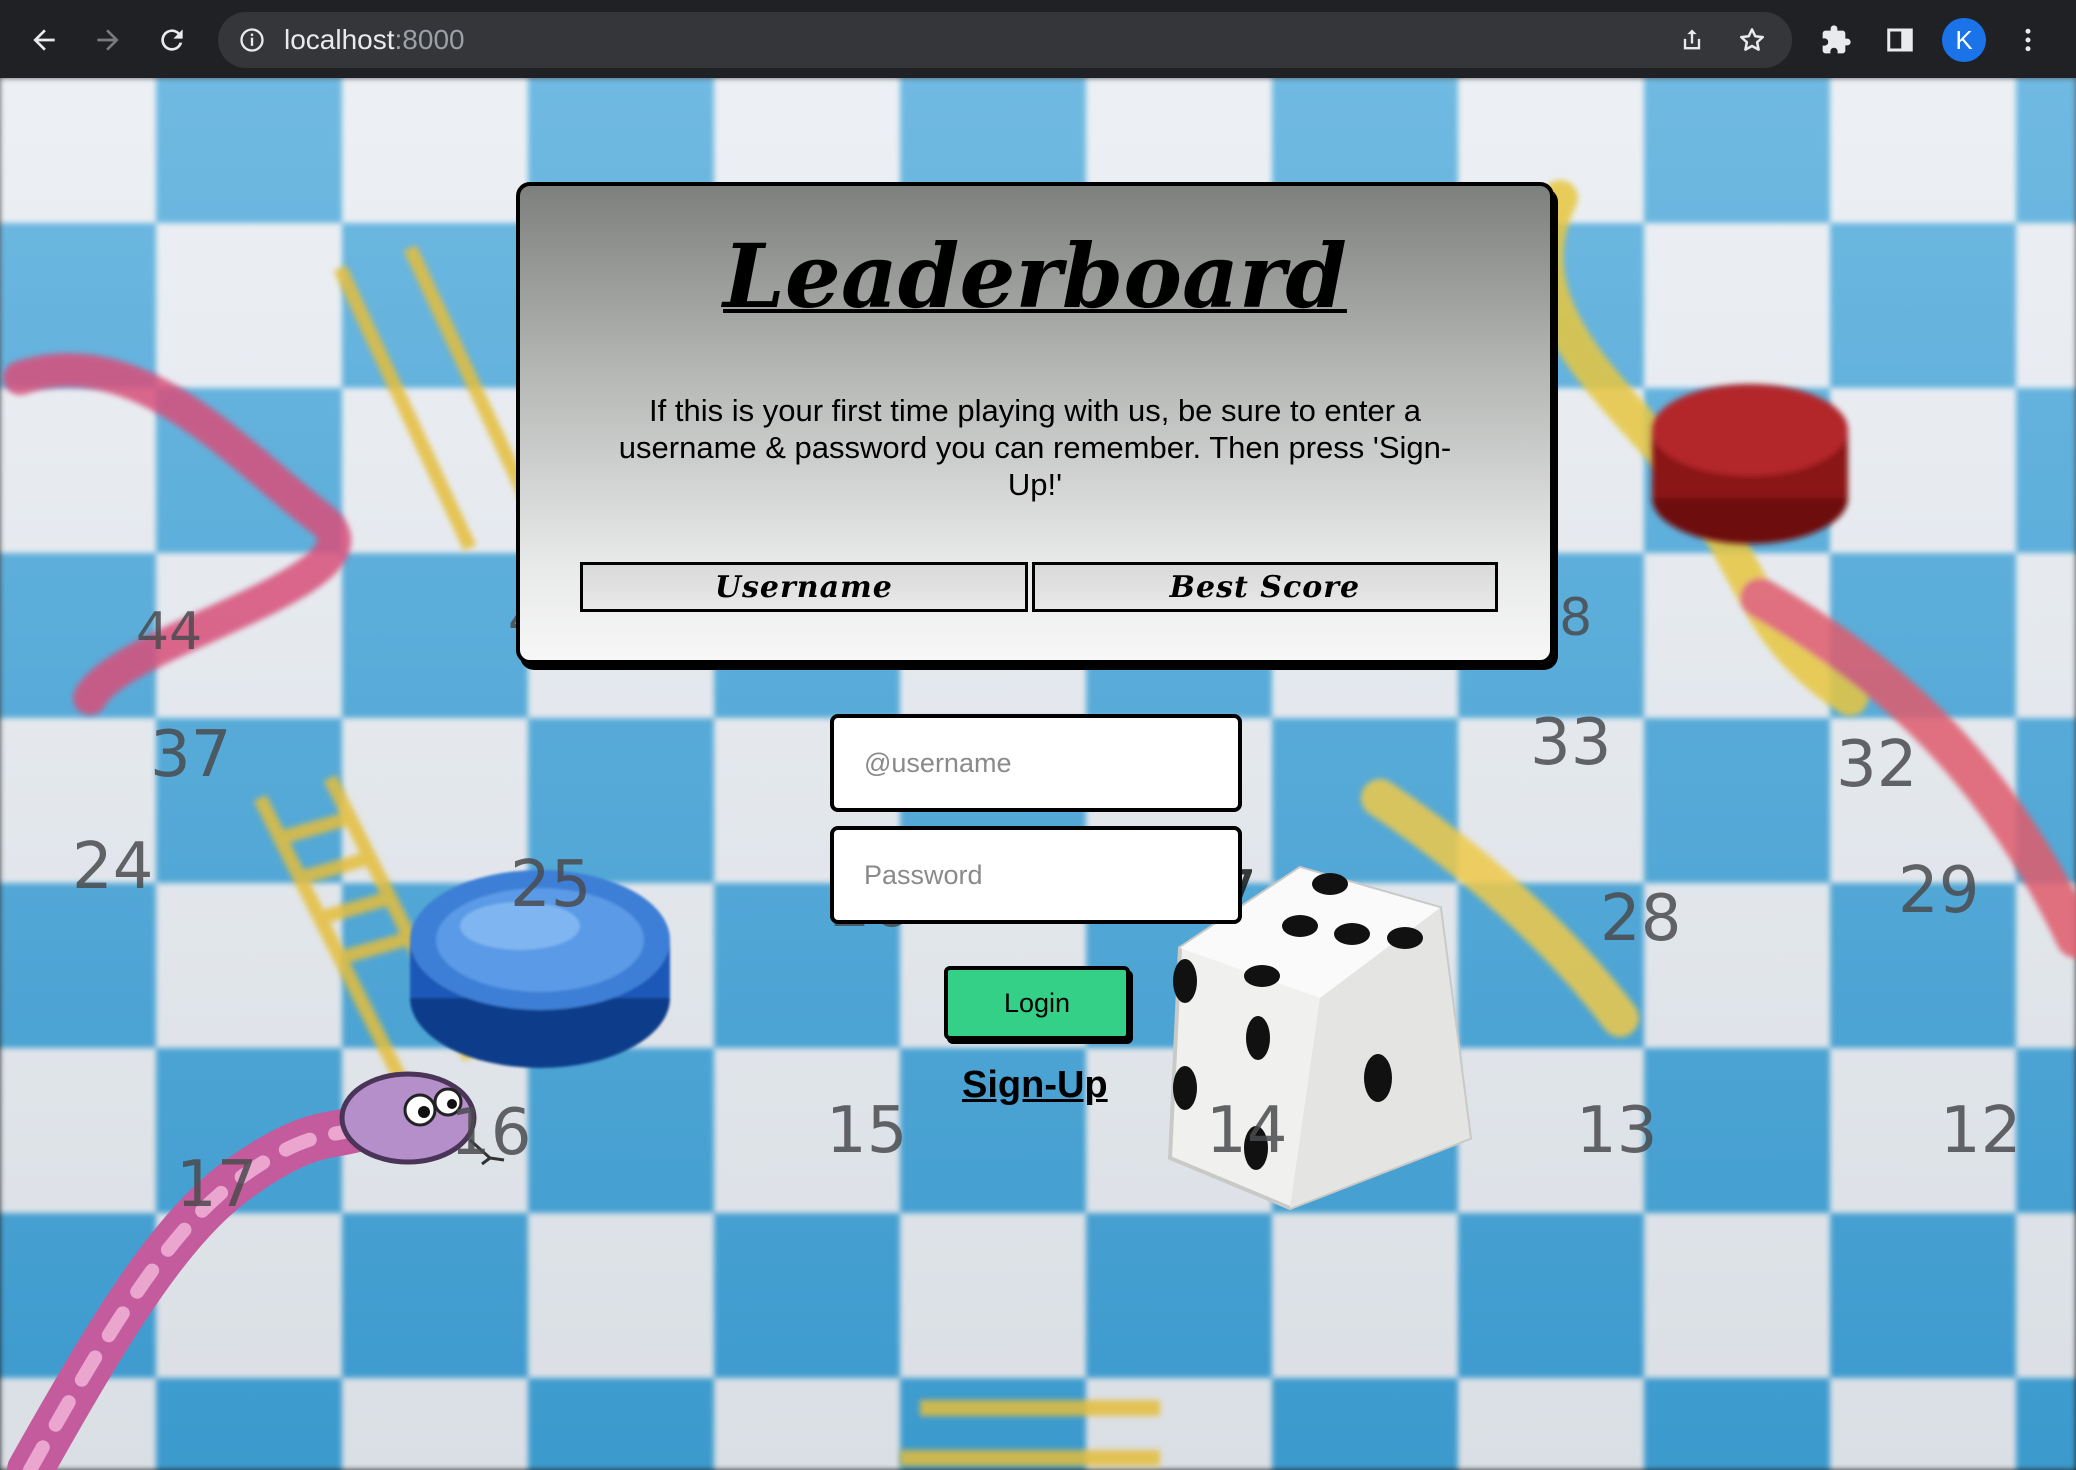  I want to click on leaderboard-header-row: Username Best Score, so click(1039, 587).